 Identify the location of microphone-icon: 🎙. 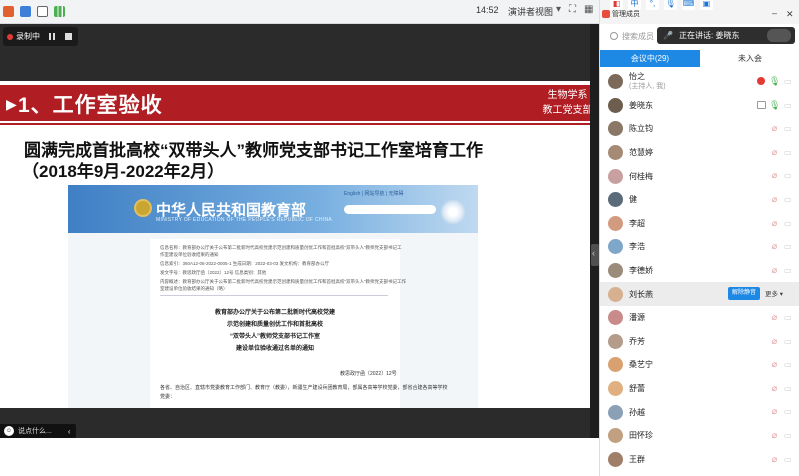
(670, 5).